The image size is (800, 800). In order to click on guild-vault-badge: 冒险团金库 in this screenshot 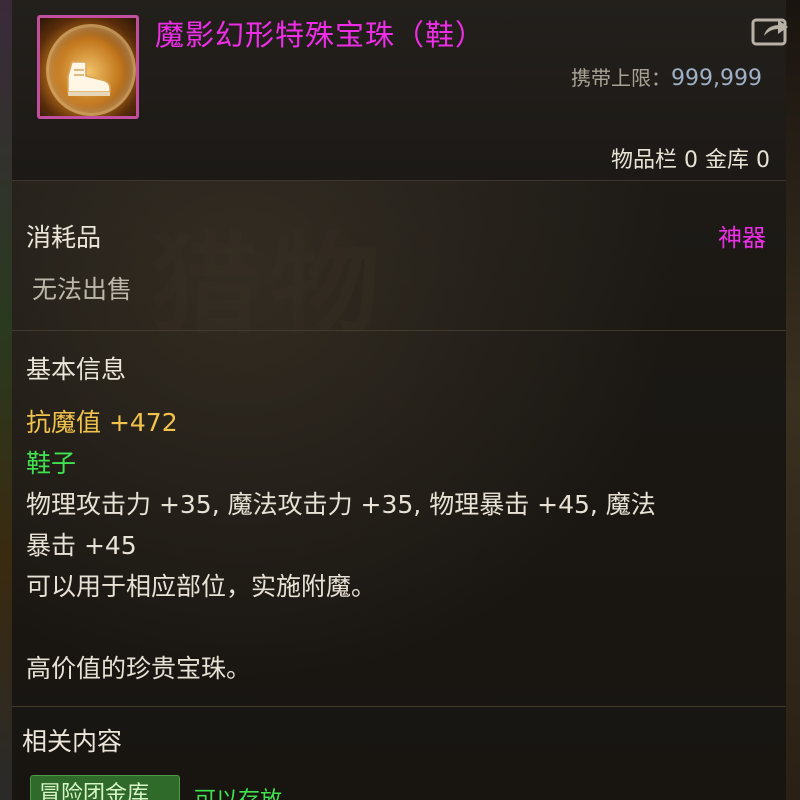, I will do `click(105, 787)`.